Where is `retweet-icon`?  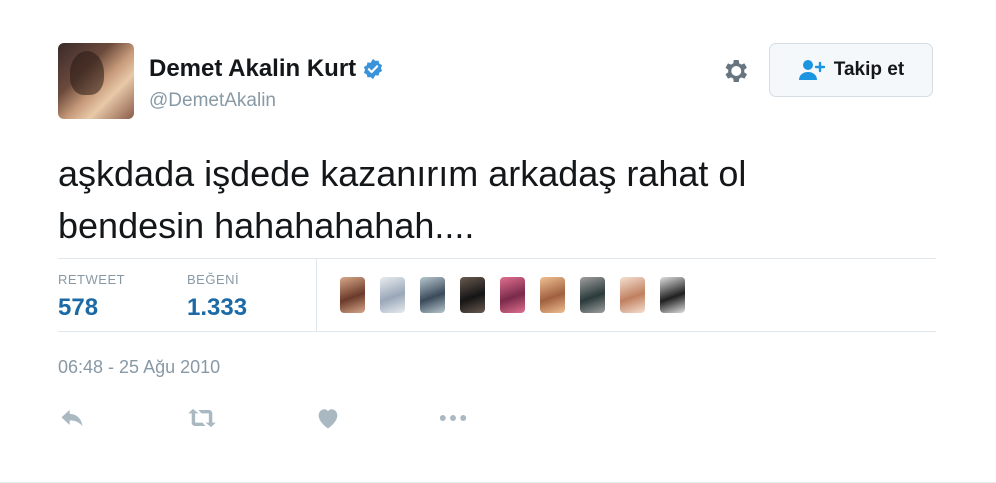
retweet-icon is located at coordinates (202, 418).